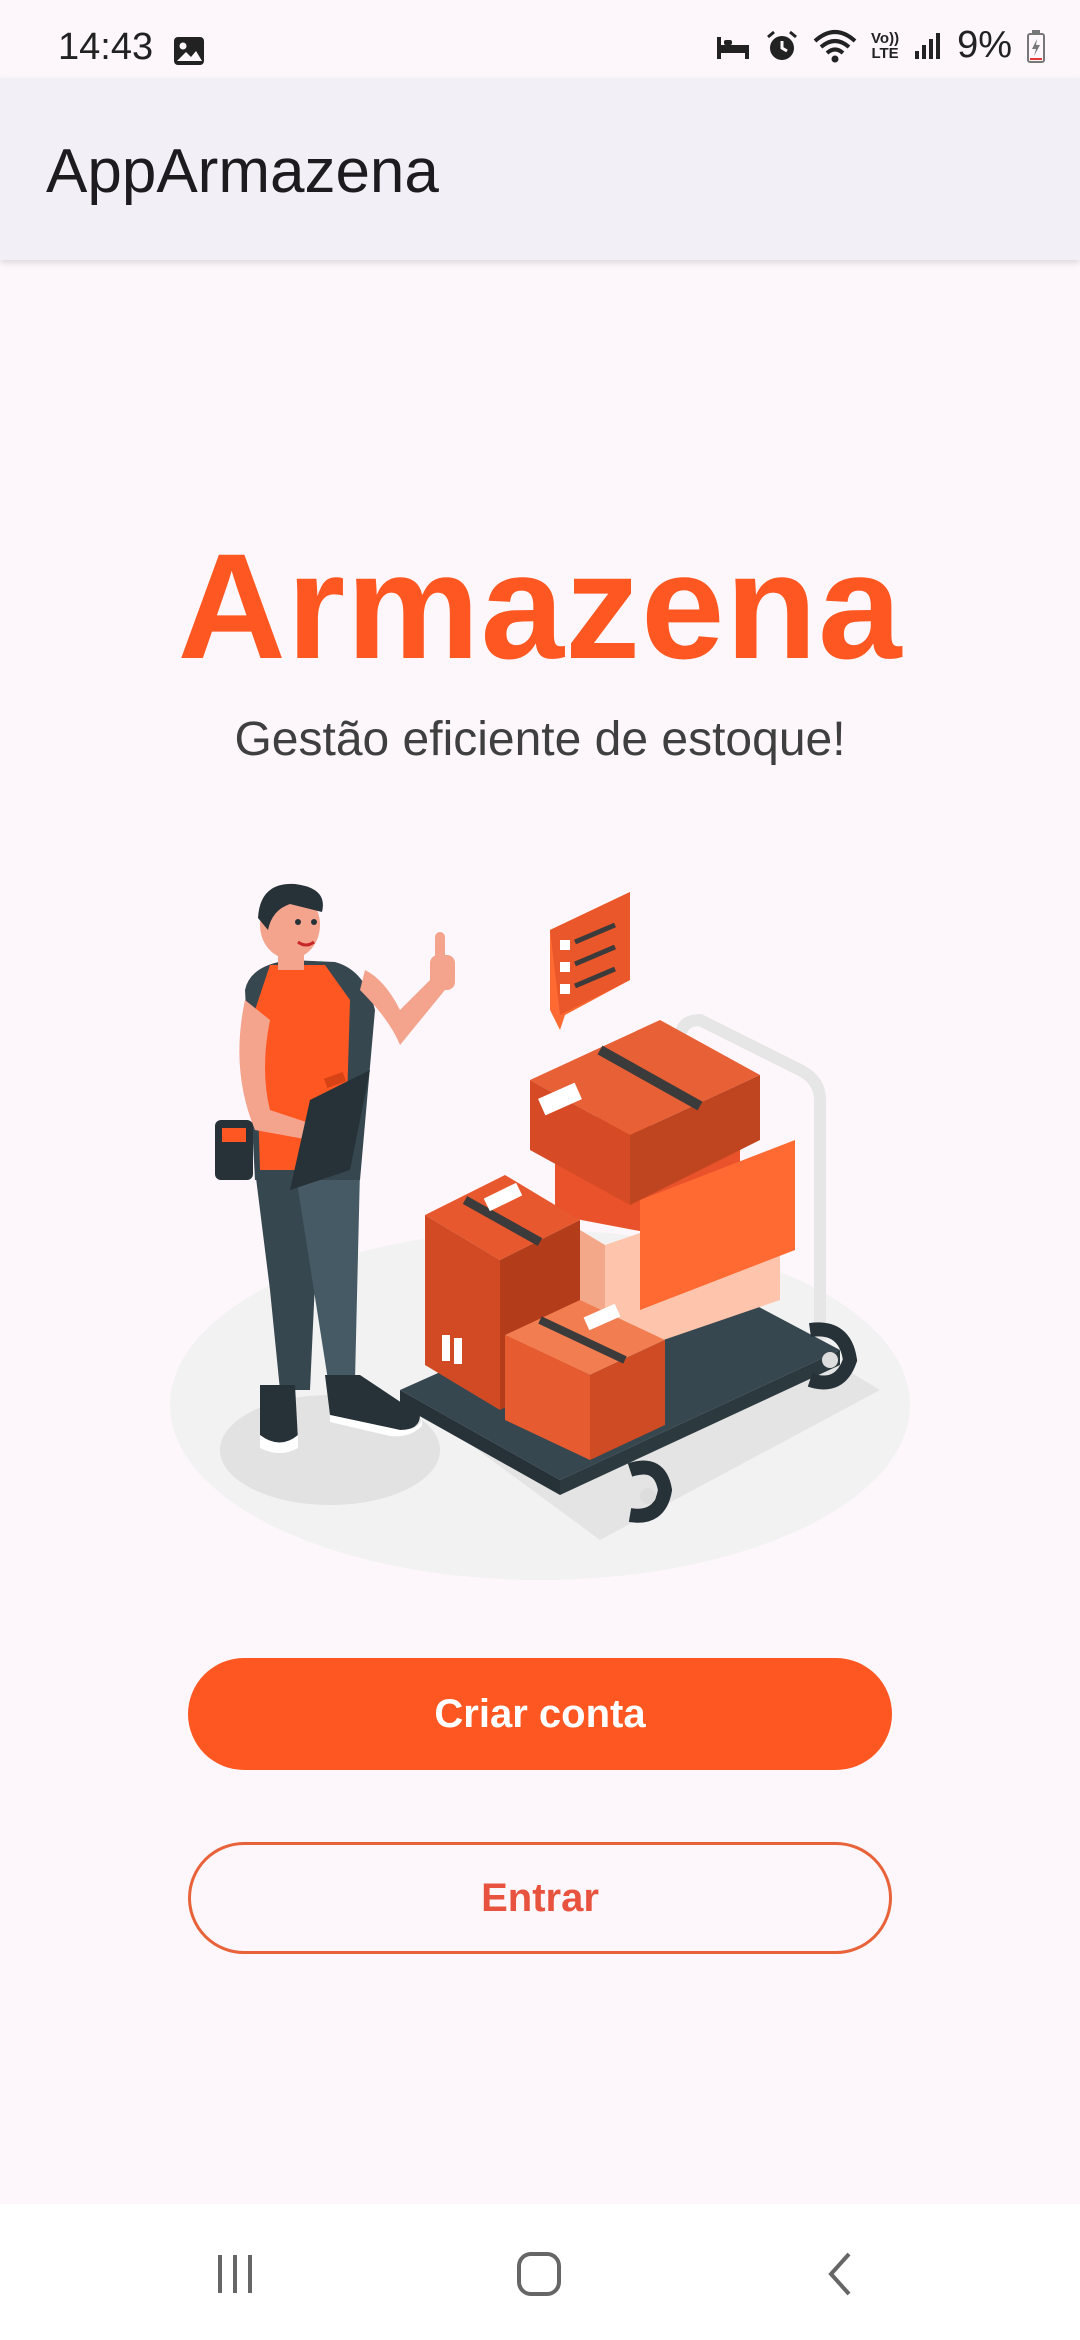  What do you see at coordinates (1036, 46) in the screenshot?
I see `battery-icon` at bounding box center [1036, 46].